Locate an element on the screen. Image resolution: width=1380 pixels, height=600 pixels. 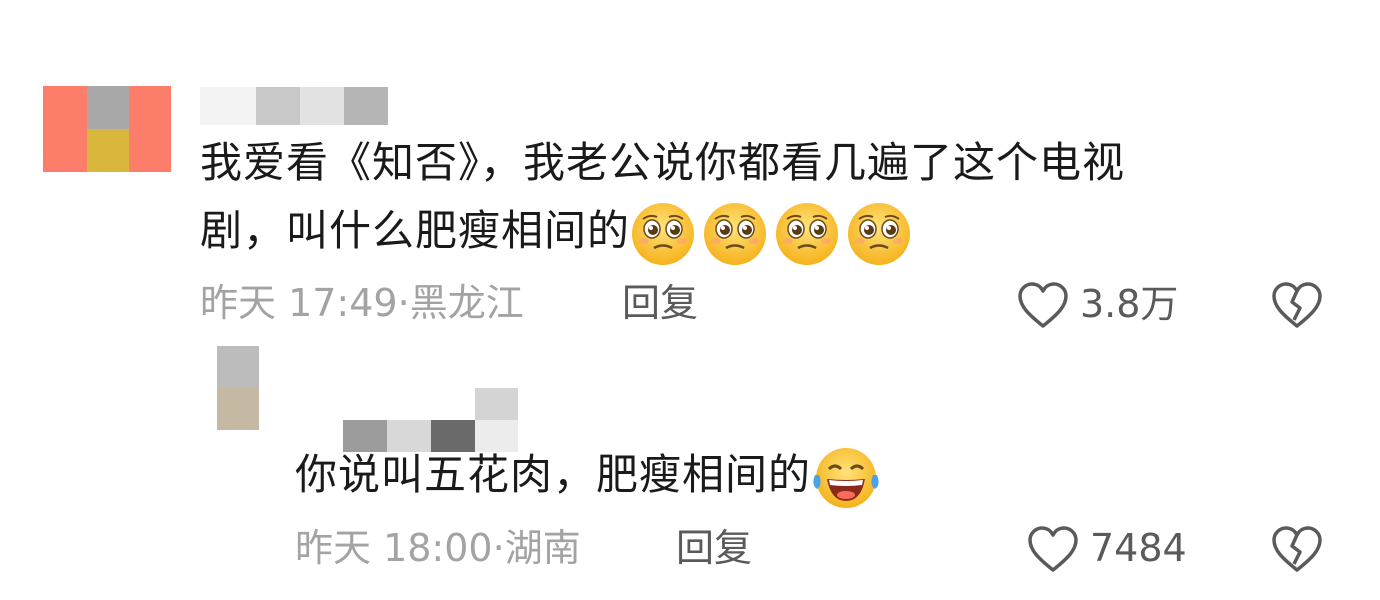
comment-time: 昨天 17:49 is located at coordinates (299, 303).